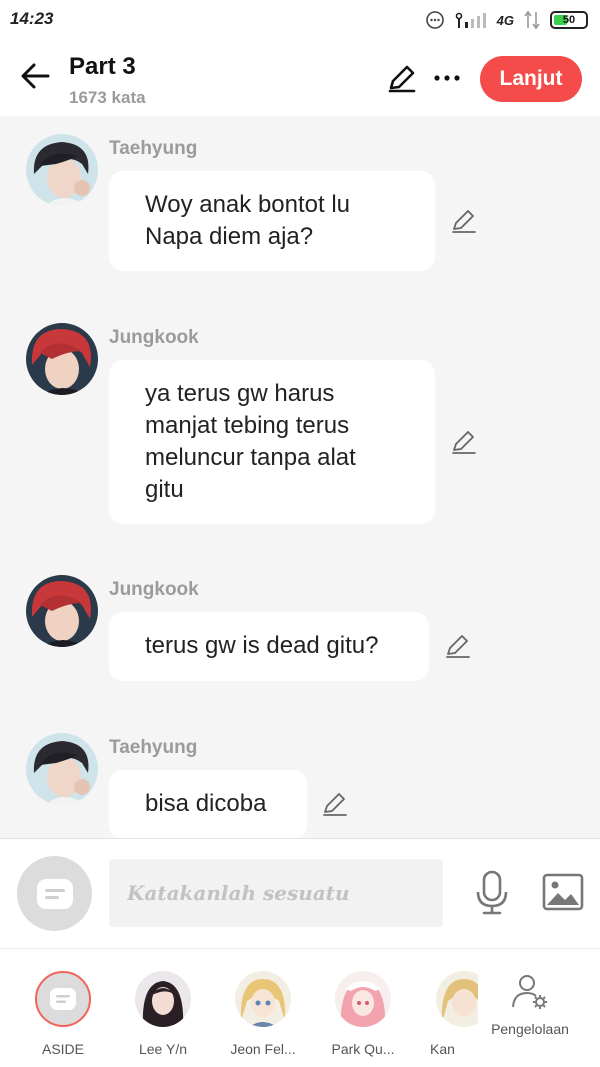 The width and height of the screenshot is (600, 1067). I want to click on data-transfer-icon, so click(532, 20).